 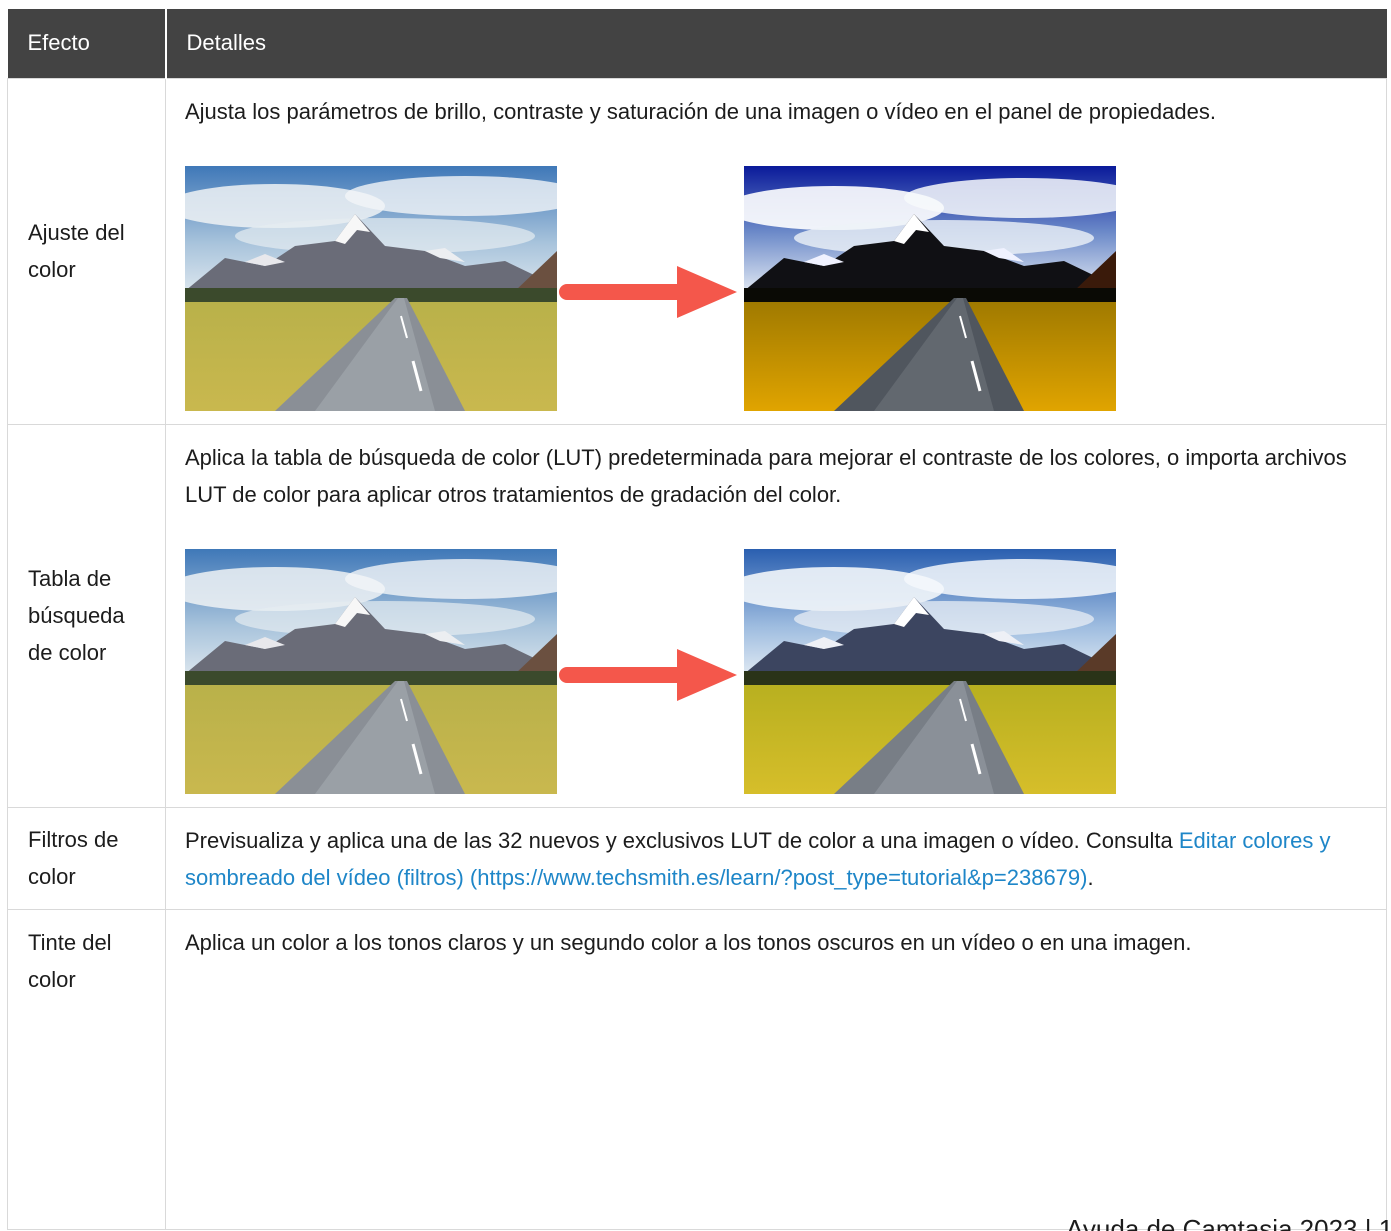 I want to click on header-details: Detalles, so click(x=775, y=43).